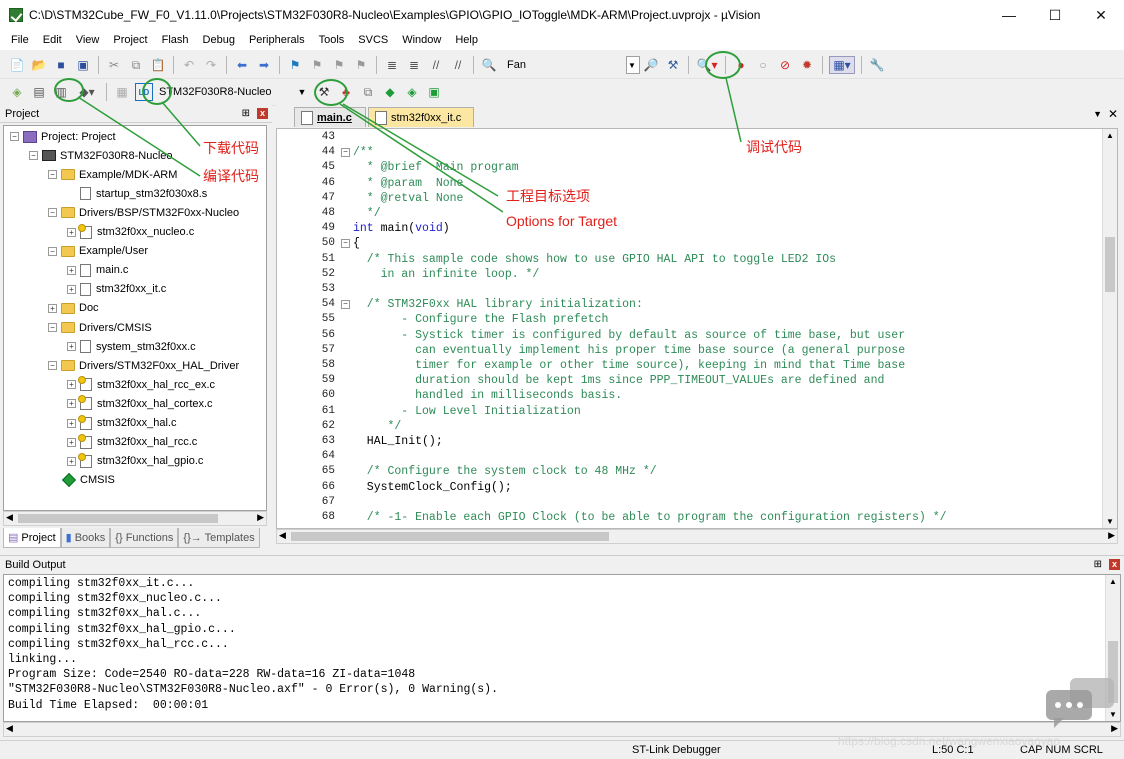 The width and height of the screenshot is (1124, 759). Describe the element at coordinates (242, 65) in the screenshot. I see `navigate-back-icon: ⬅` at that location.